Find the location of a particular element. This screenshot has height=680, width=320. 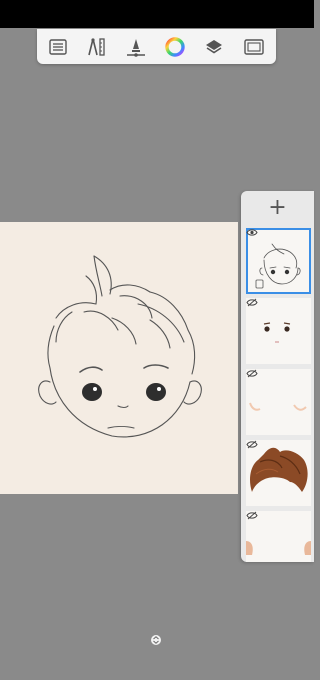

ruler-button is located at coordinates (96, 46).